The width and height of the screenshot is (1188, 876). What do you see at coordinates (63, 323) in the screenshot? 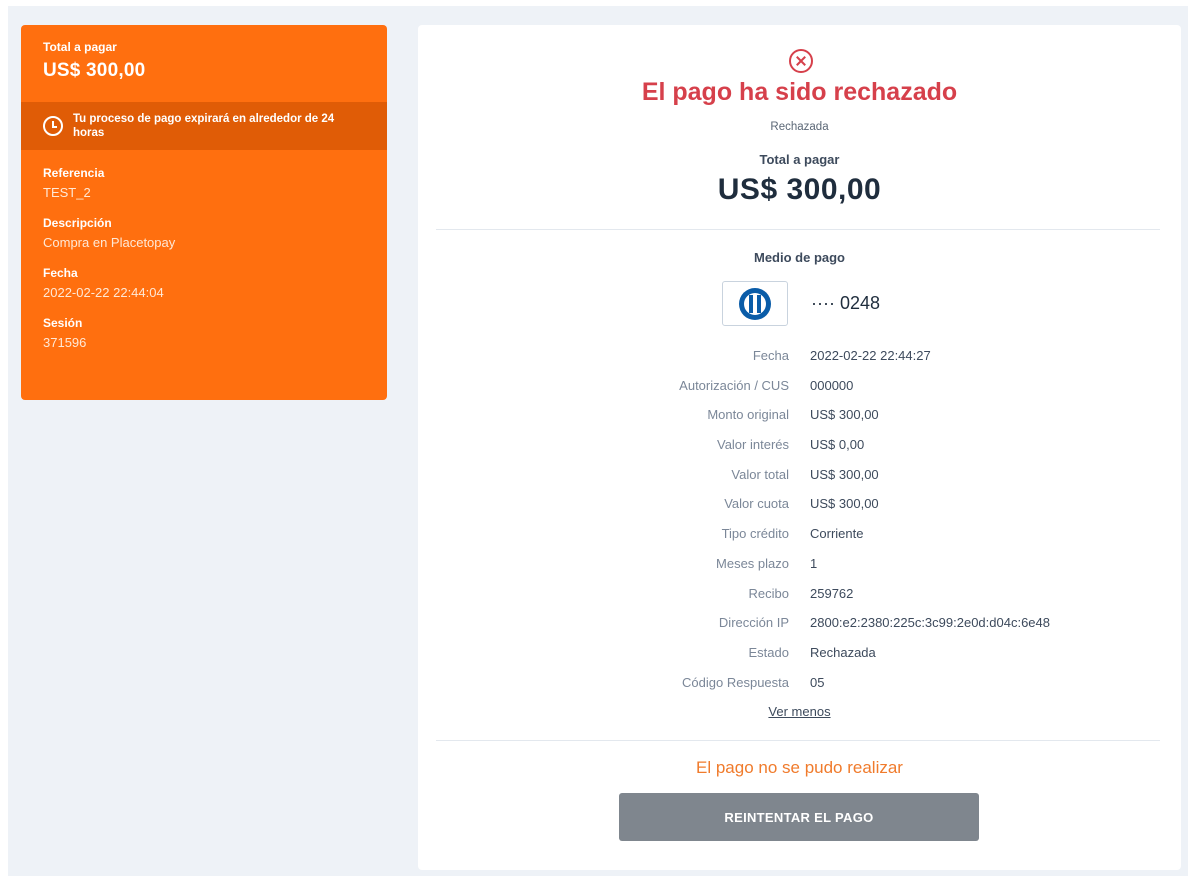
I see `sidebar-field-label: Sesión` at bounding box center [63, 323].